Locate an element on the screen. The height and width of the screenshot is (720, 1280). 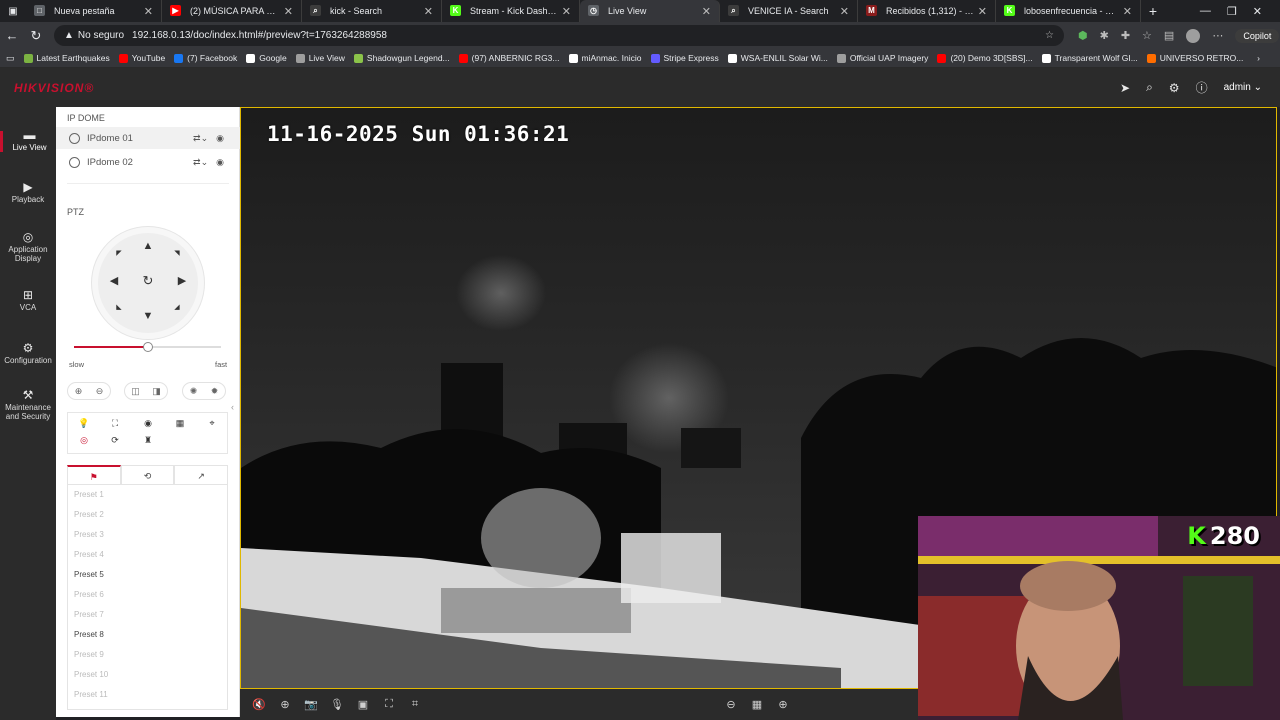
profile-avatar is located at coordinates (1193, 35).